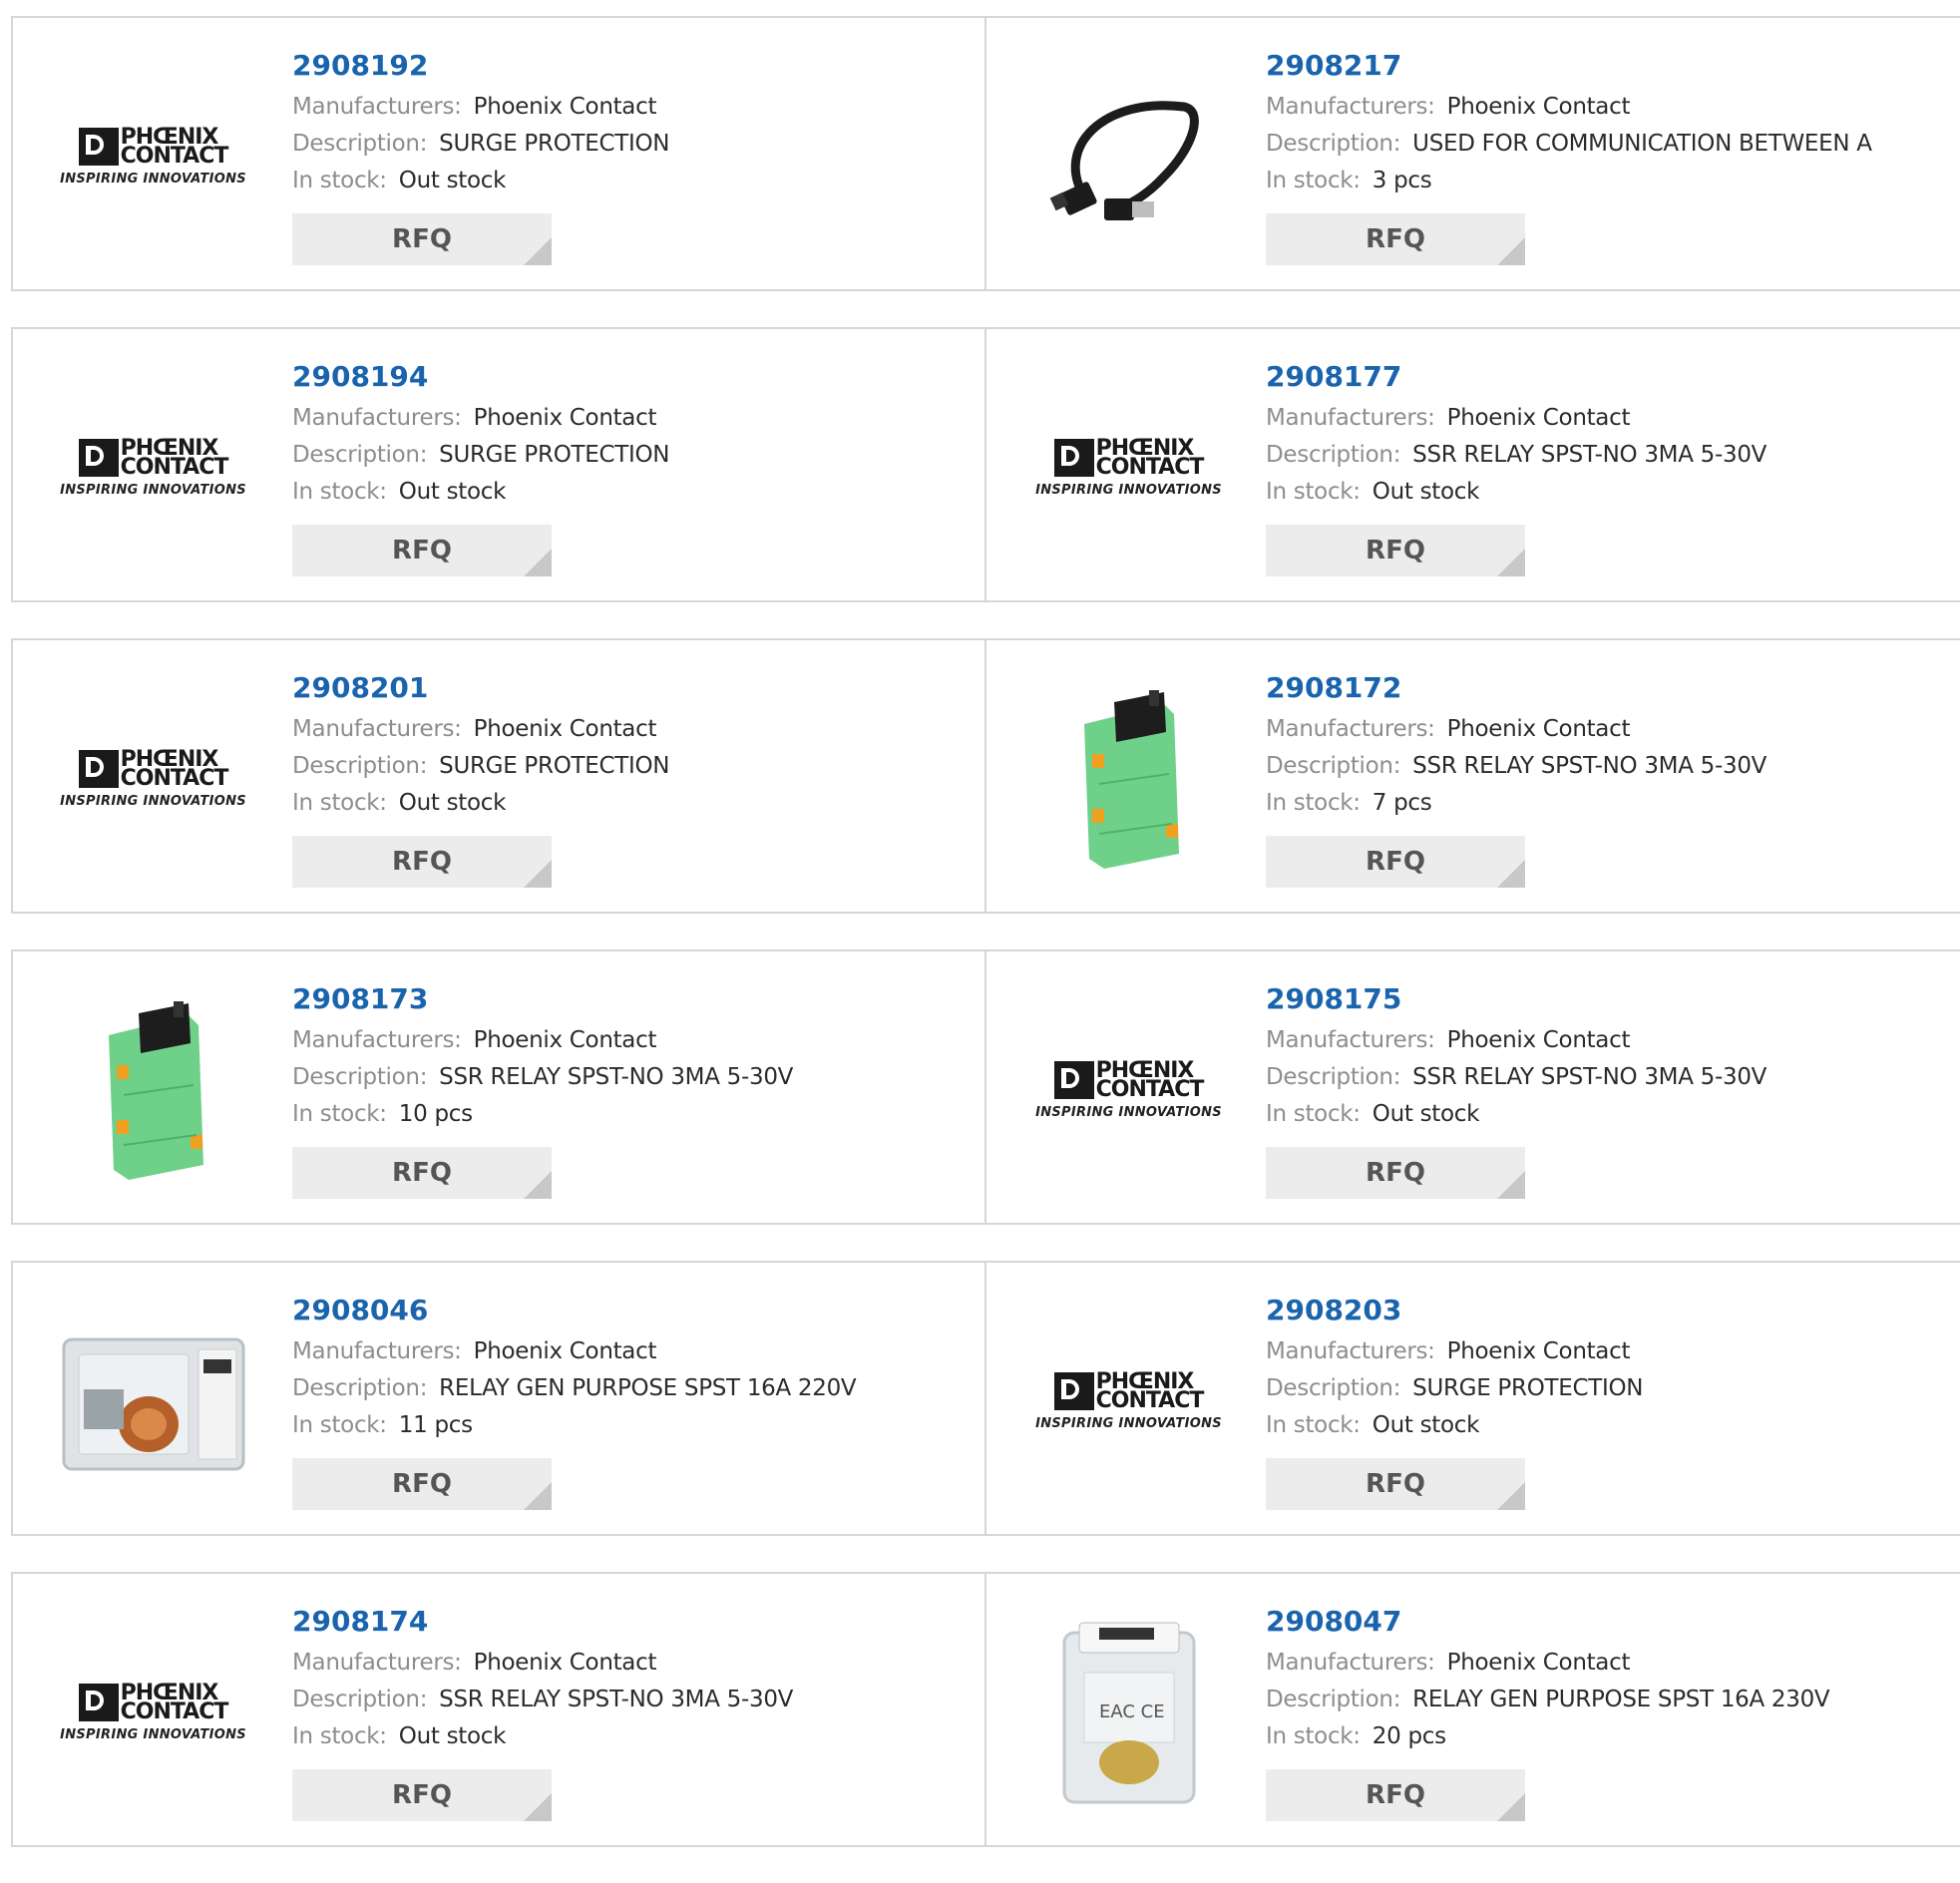 Image resolution: width=1960 pixels, height=1883 pixels. I want to click on part-number-link: 2908172, so click(1605, 688).